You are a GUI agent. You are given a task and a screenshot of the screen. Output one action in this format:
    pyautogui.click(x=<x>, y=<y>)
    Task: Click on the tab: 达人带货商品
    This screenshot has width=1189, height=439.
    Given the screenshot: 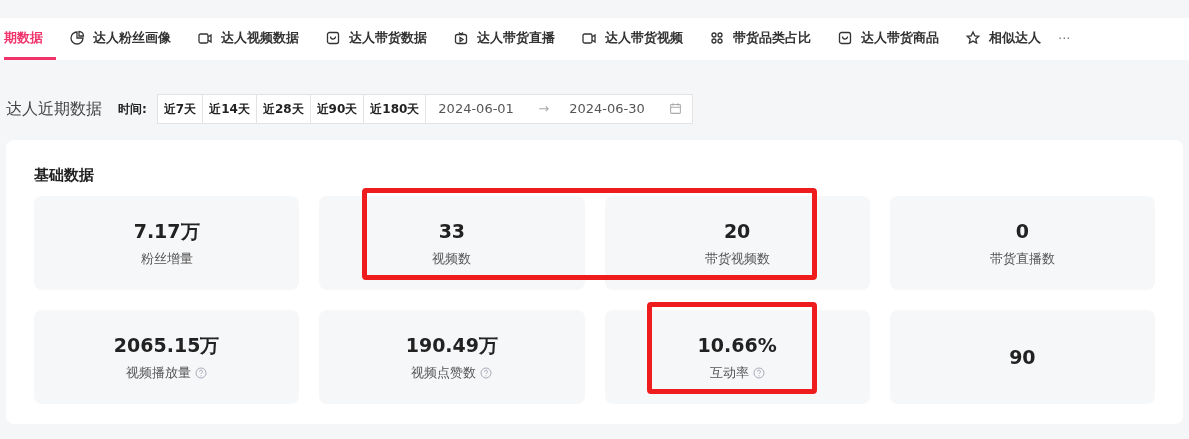 What is the action you would take?
    pyautogui.click(x=888, y=39)
    